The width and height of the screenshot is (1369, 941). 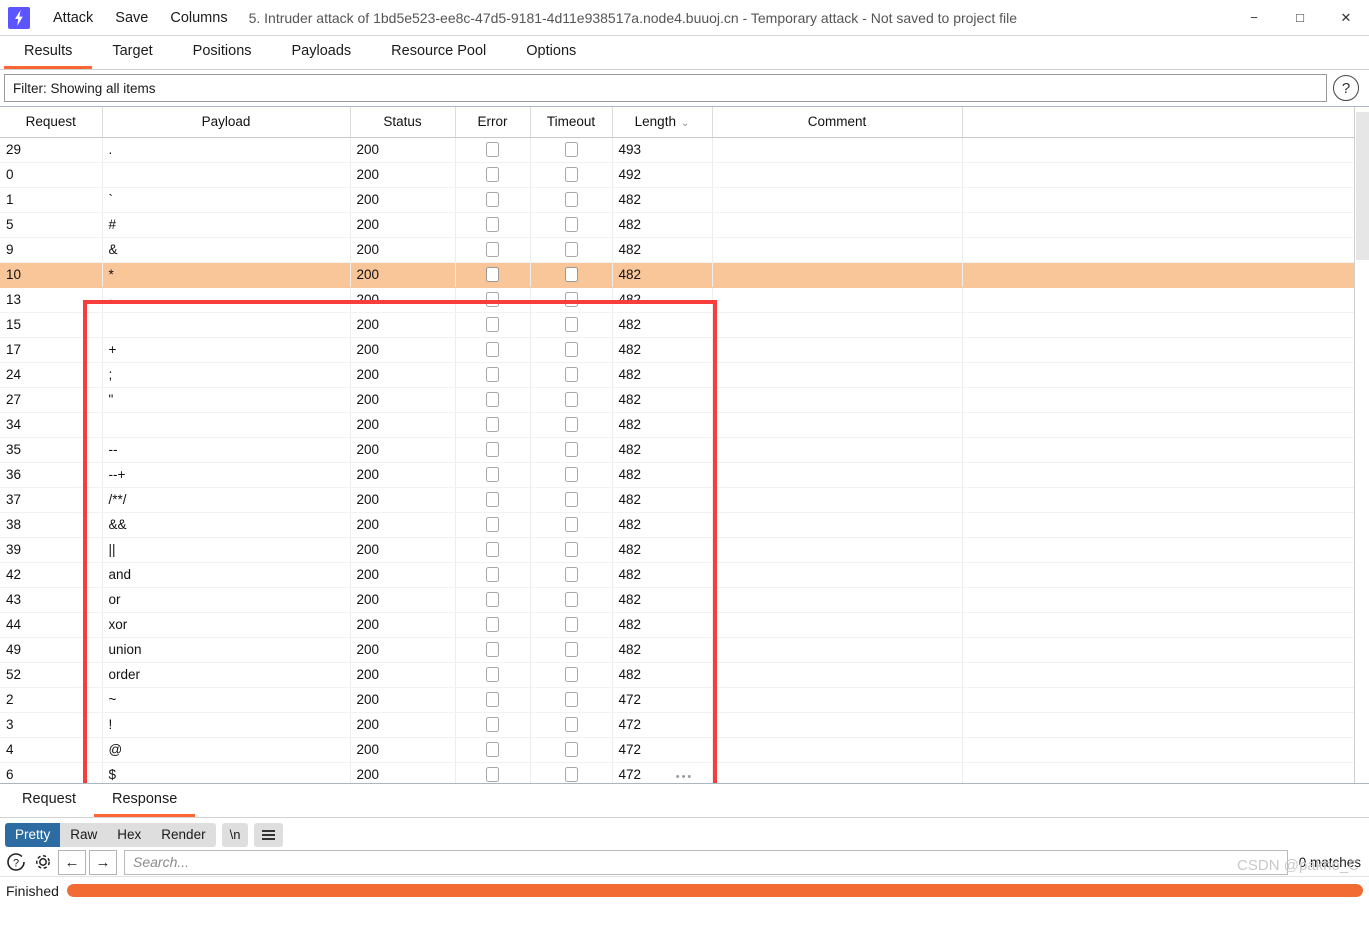 What do you see at coordinates (1361, 445) in the screenshot?
I see `results-vertical-scrollbar` at bounding box center [1361, 445].